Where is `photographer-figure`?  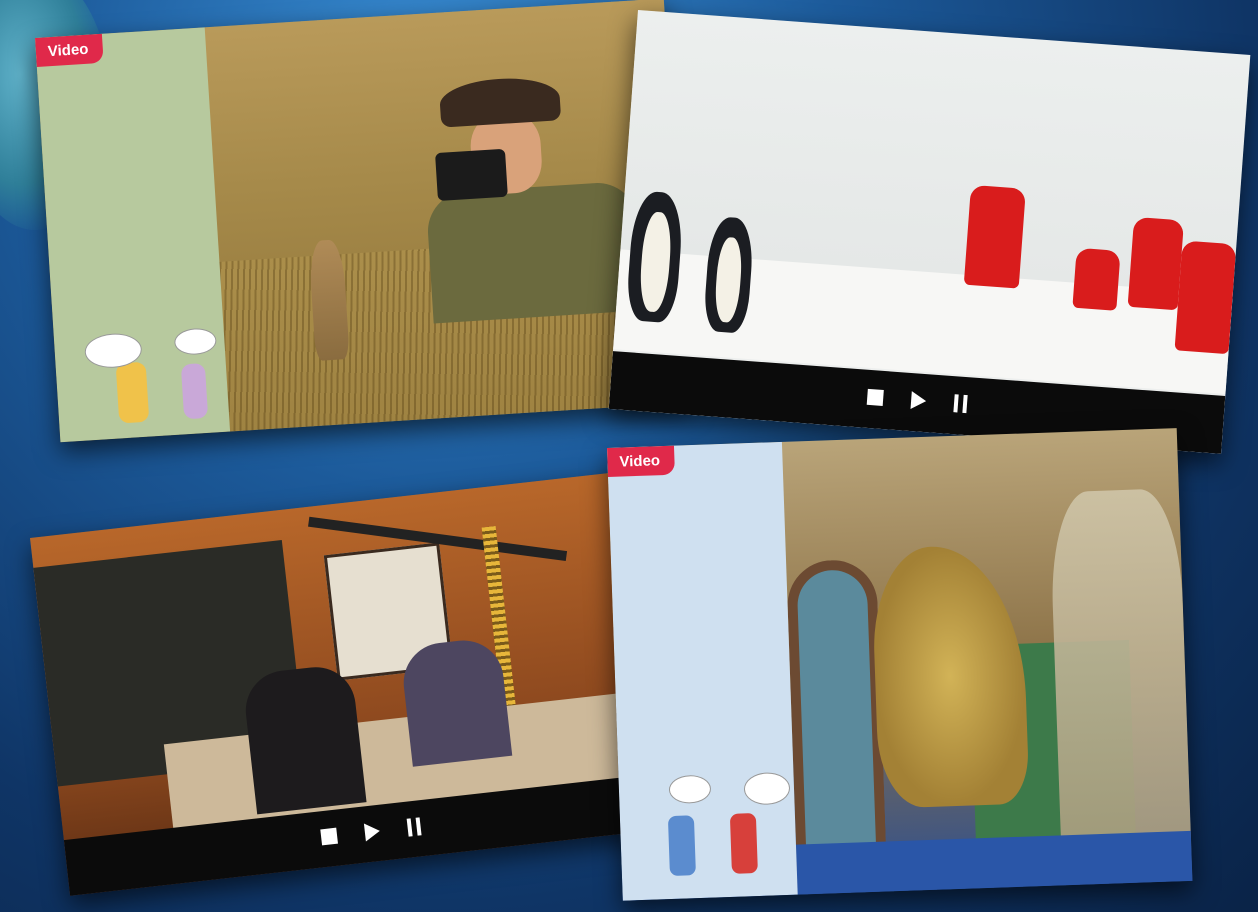 photographer-figure is located at coordinates (531, 197).